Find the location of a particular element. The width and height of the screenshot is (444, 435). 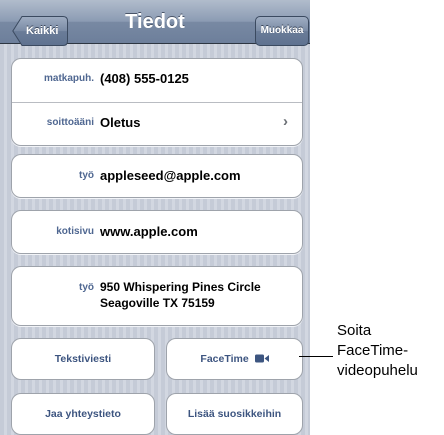

facetime-label: FaceTime is located at coordinates (224, 359).